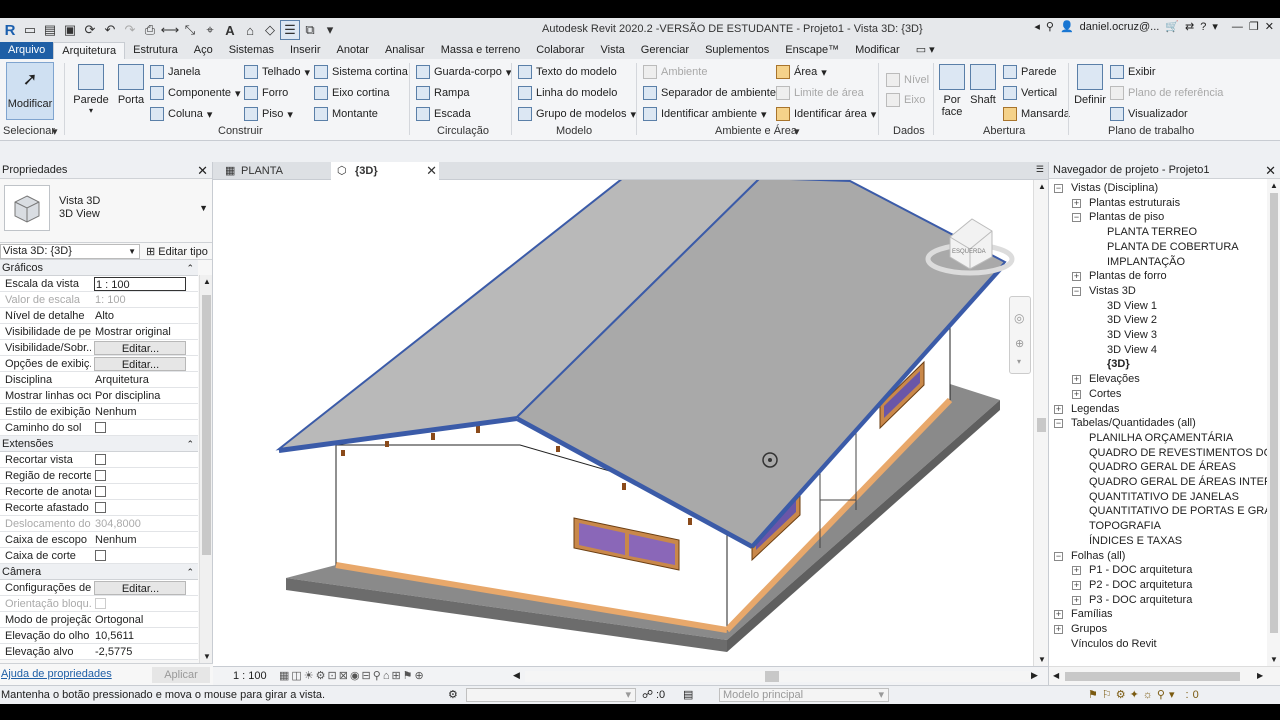 The height and width of the screenshot is (720, 1280). What do you see at coordinates (351, 93) in the screenshot?
I see `curtain-grid-button: Eixo cortina` at bounding box center [351, 93].